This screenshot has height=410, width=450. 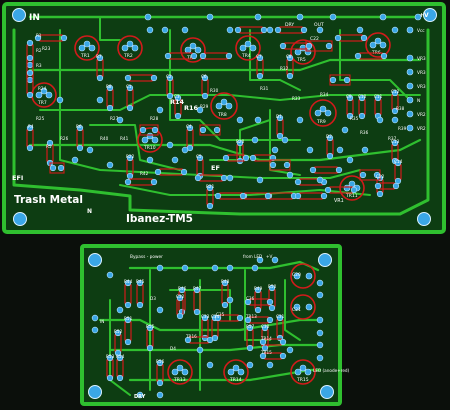 What do you see at coordinates (349, 96) in the screenshot?
I see `component-label: C9` at bounding box center [349, 96].